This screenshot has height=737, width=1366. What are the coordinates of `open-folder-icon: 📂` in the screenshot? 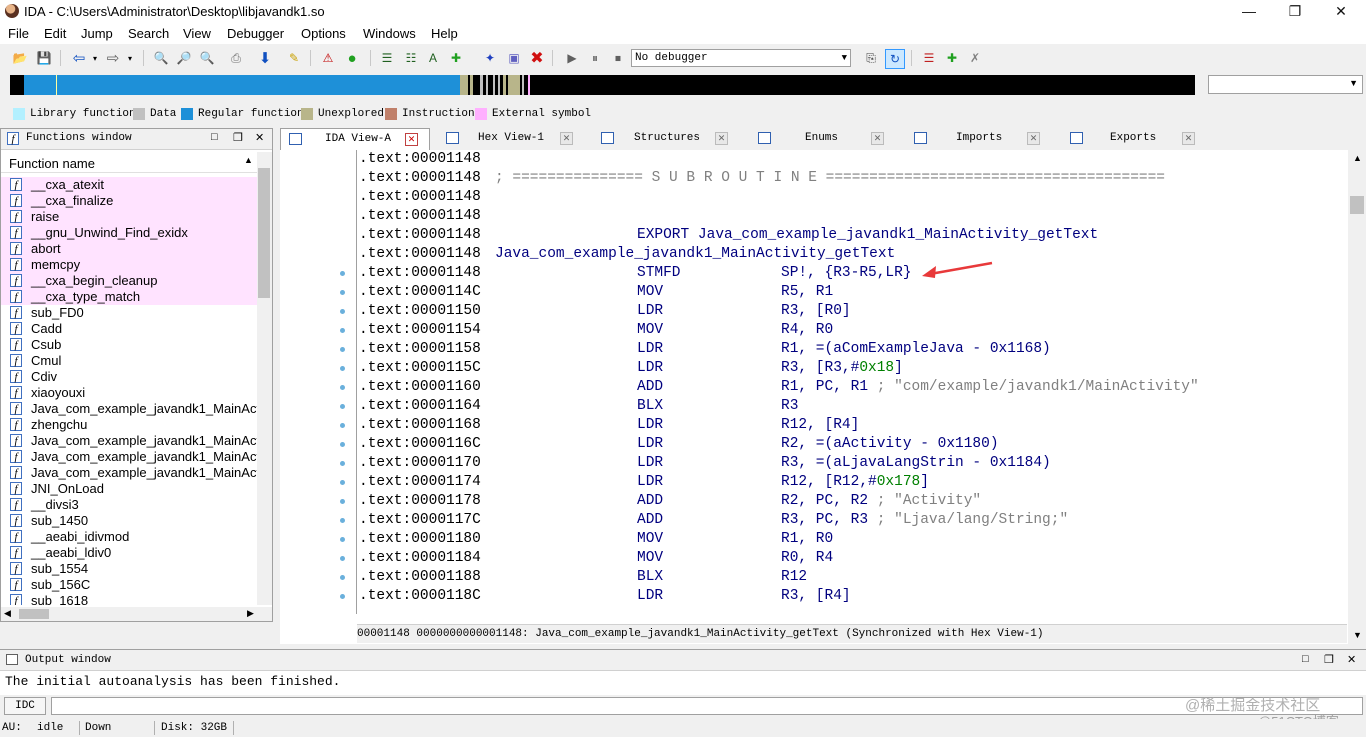 It's located at (20, 58).